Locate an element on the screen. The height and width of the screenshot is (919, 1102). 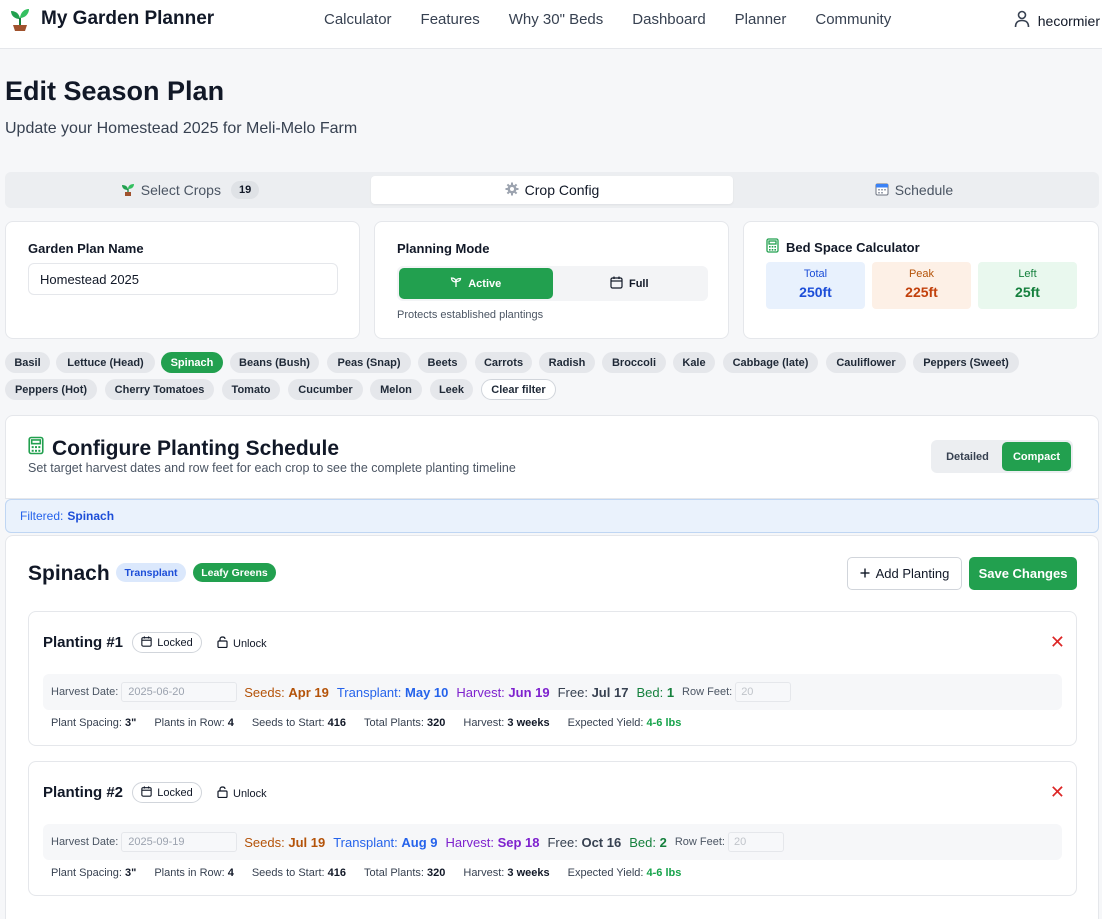
stat-left: Left 25ft is located at coordinates (1027, 285).